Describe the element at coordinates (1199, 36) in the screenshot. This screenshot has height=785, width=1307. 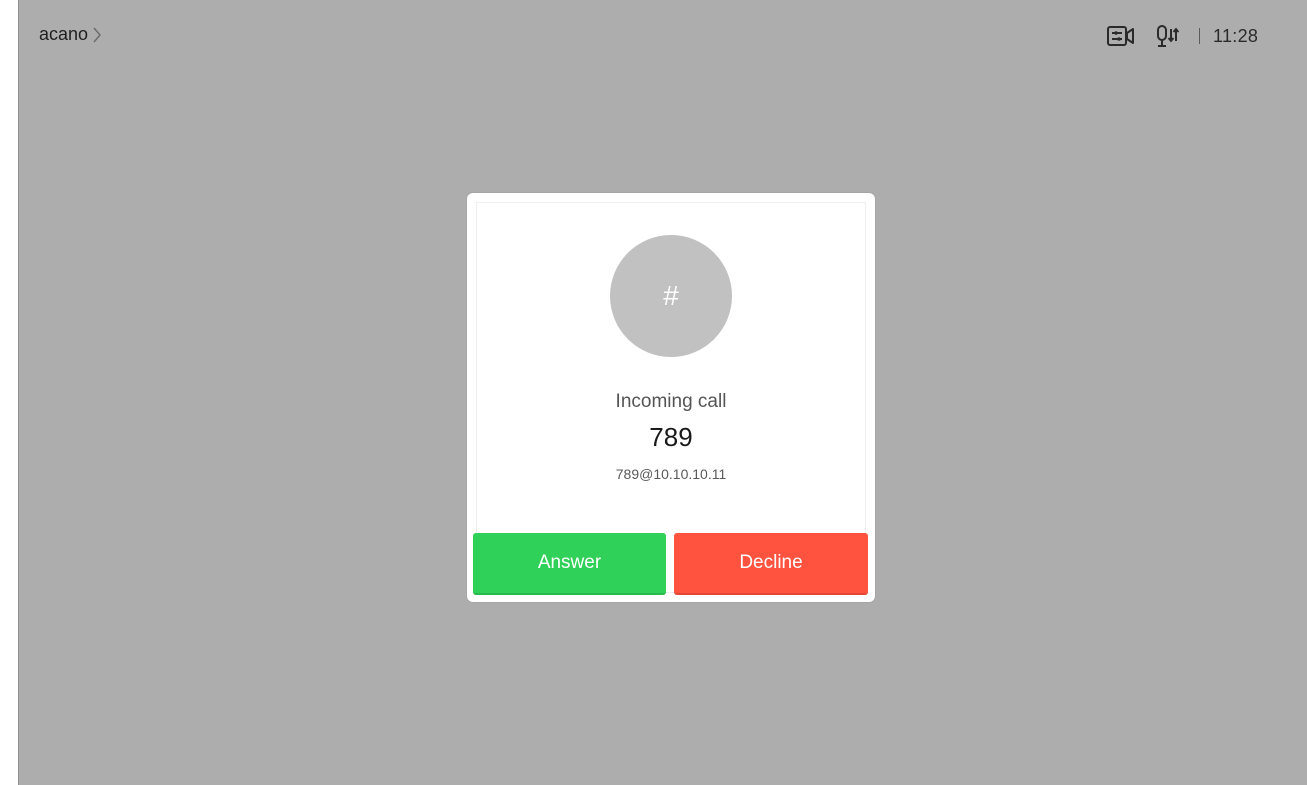
I see `divider` at that location.